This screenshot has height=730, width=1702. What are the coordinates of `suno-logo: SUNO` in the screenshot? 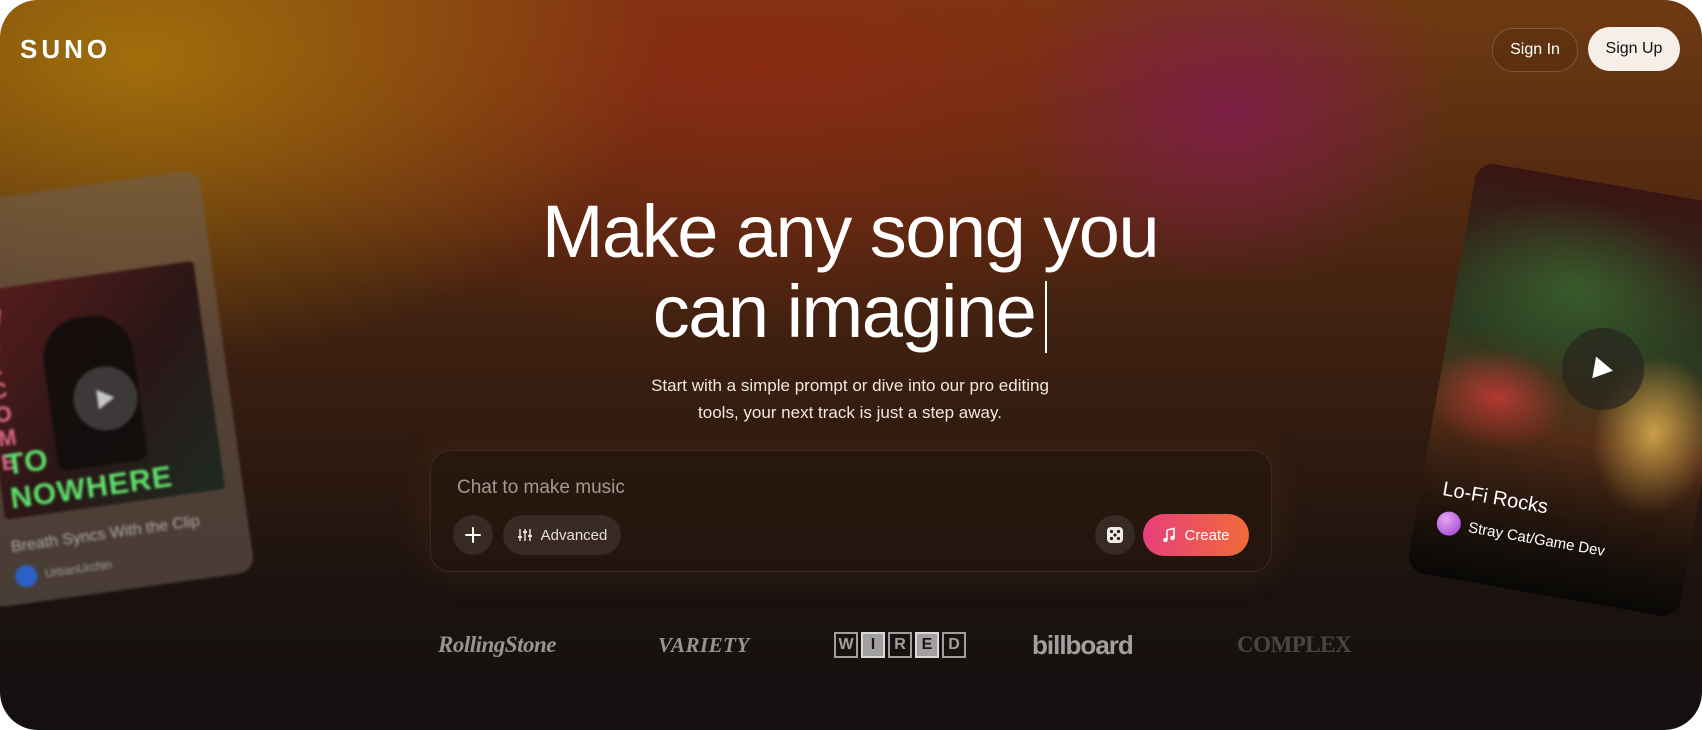 It's located at (65, 49).